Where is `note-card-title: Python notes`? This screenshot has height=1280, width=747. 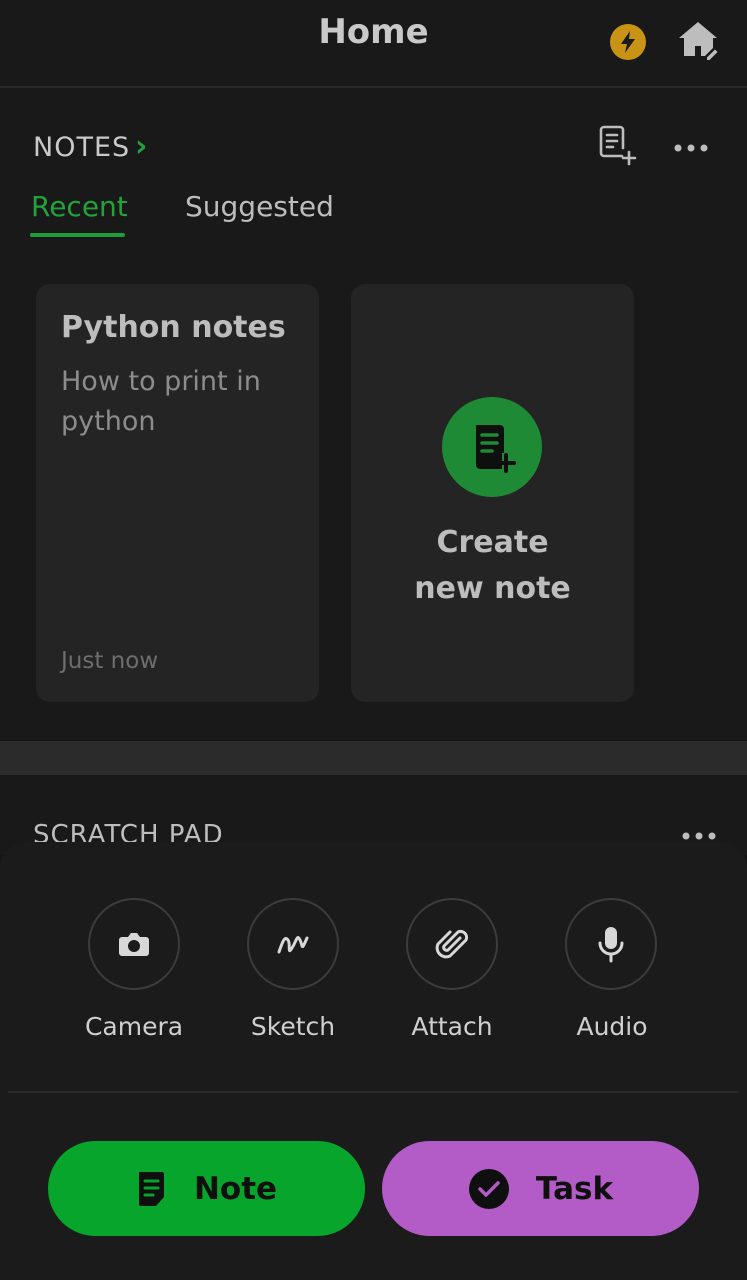
note-card-title: Python notes is located at coordinates (173, 327).